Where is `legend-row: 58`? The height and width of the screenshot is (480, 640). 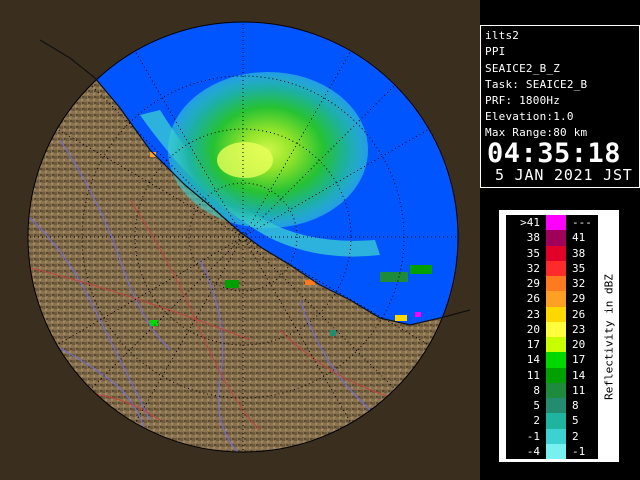 legend-row: 58 is located at coordinates (552, 406).